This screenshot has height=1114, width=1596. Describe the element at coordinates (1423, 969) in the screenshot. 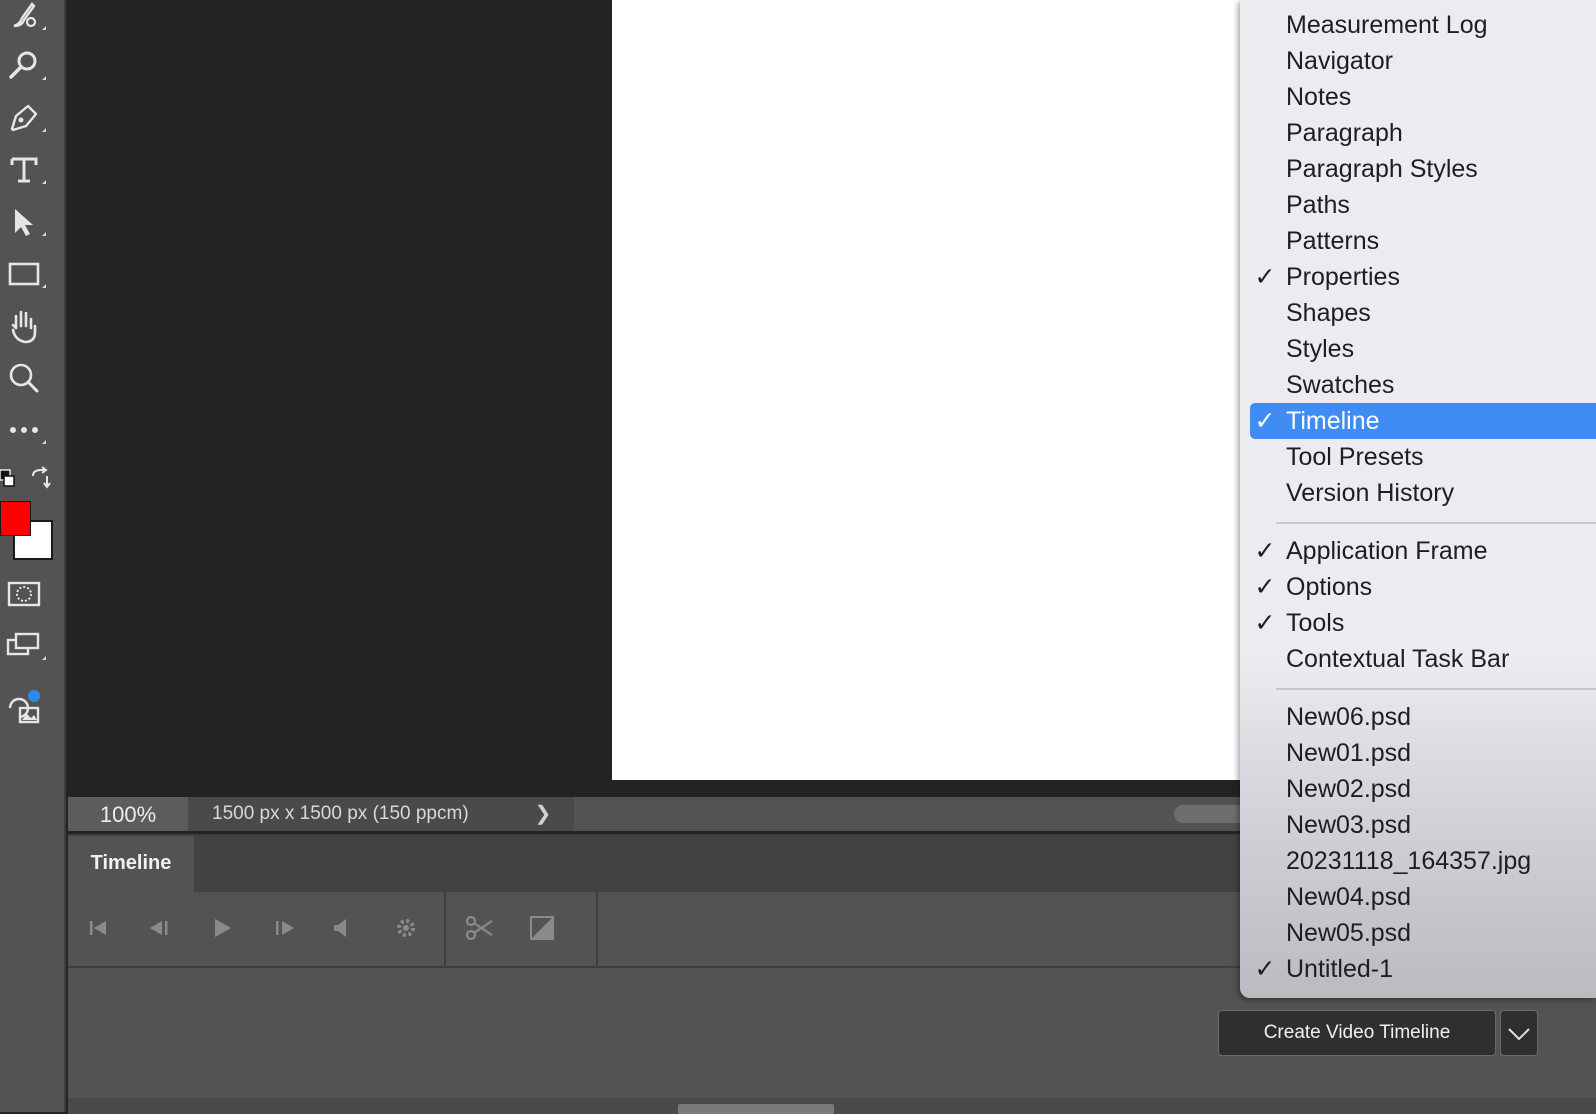

I see `menu-item-untitled-1: ✓ Untitled-1` at that location.